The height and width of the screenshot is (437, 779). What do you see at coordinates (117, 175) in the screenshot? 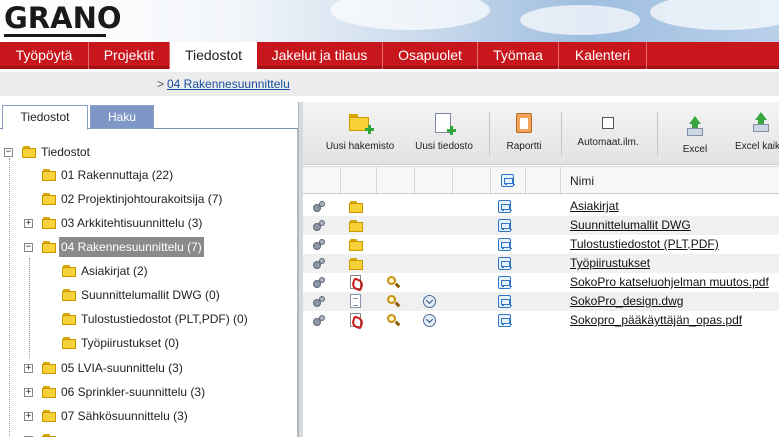
I see `tree-item-label: 01 Rakennuttaja (22)` at bounding box center [117, 175].